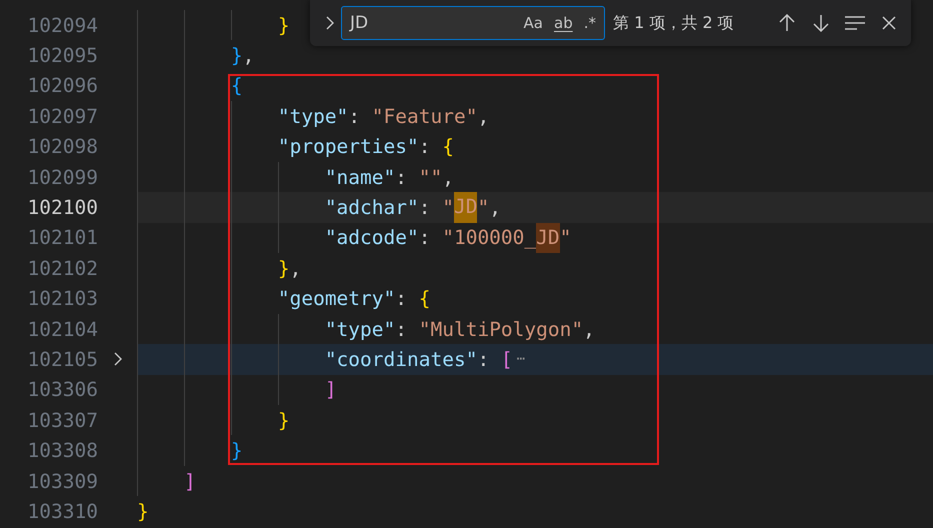 The height and width of the screenshot is (528, 933). I want to click on line-number: 103309, so click(62, 481).